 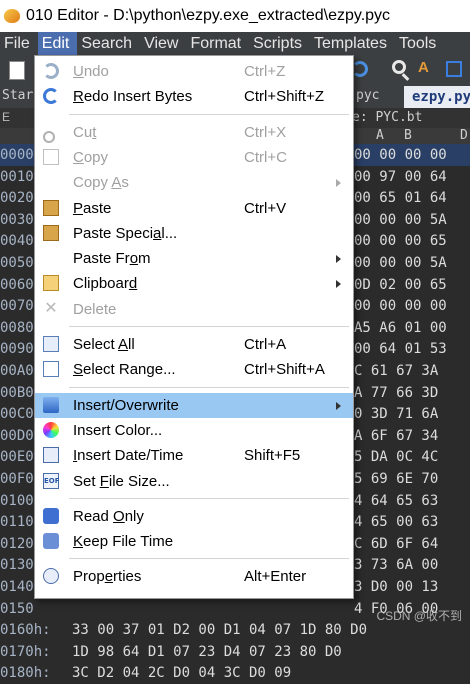 I want to click on find-icon, so click(x=399, y=67).